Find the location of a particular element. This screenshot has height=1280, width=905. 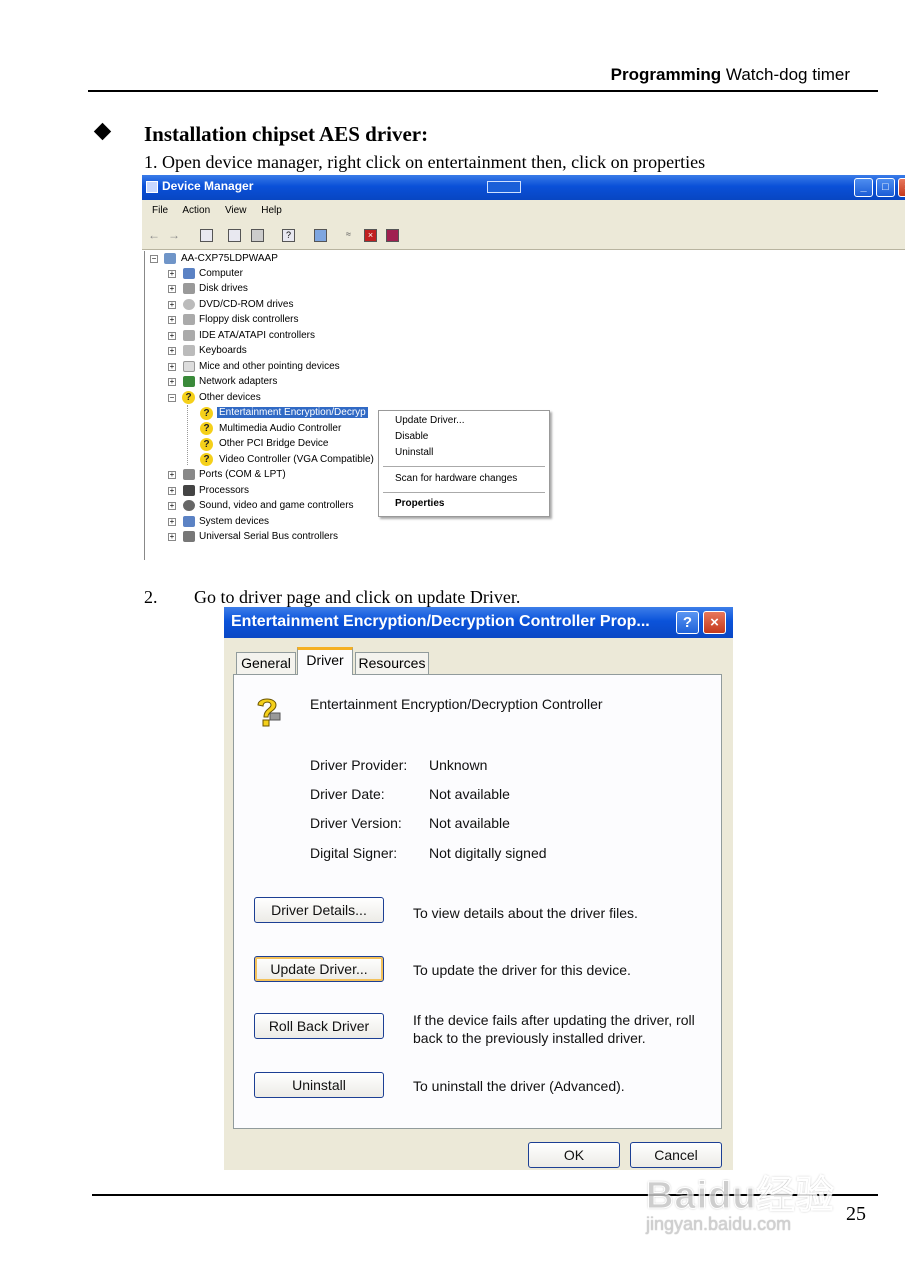

device-manager-app-icon is located at coordinates (152, 187).